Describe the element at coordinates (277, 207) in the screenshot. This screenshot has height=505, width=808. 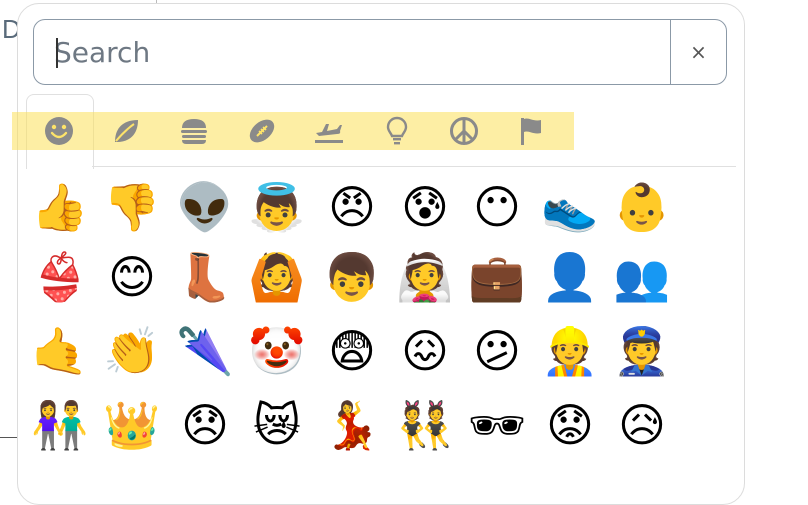
I see `emoji-button: 👼` at that location.